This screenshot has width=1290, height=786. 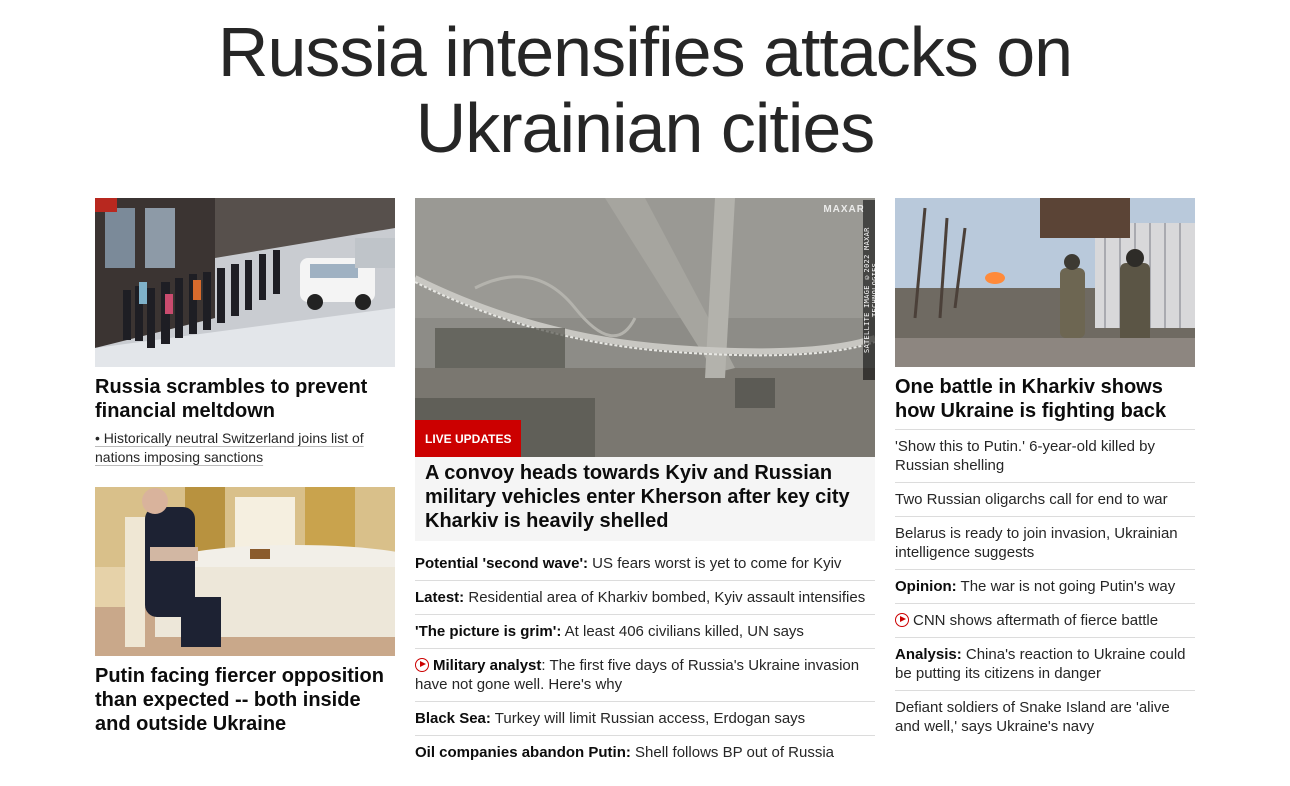 I want to click on kharkiv-soldiers-photo, so click(x=1045, y=282).